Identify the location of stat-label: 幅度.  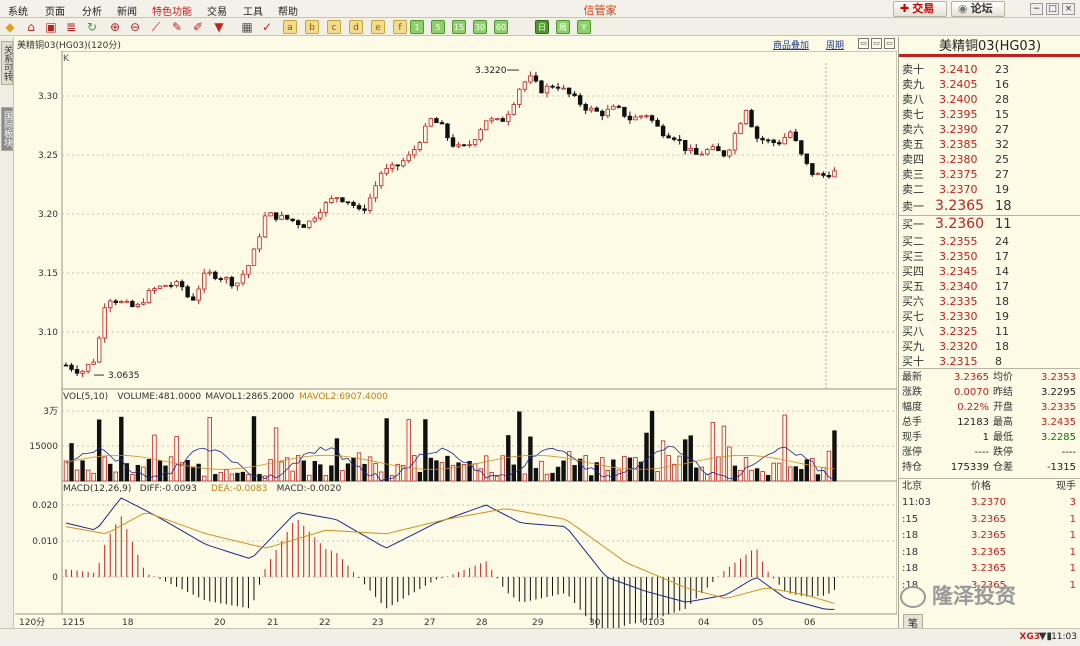
(912, 407).